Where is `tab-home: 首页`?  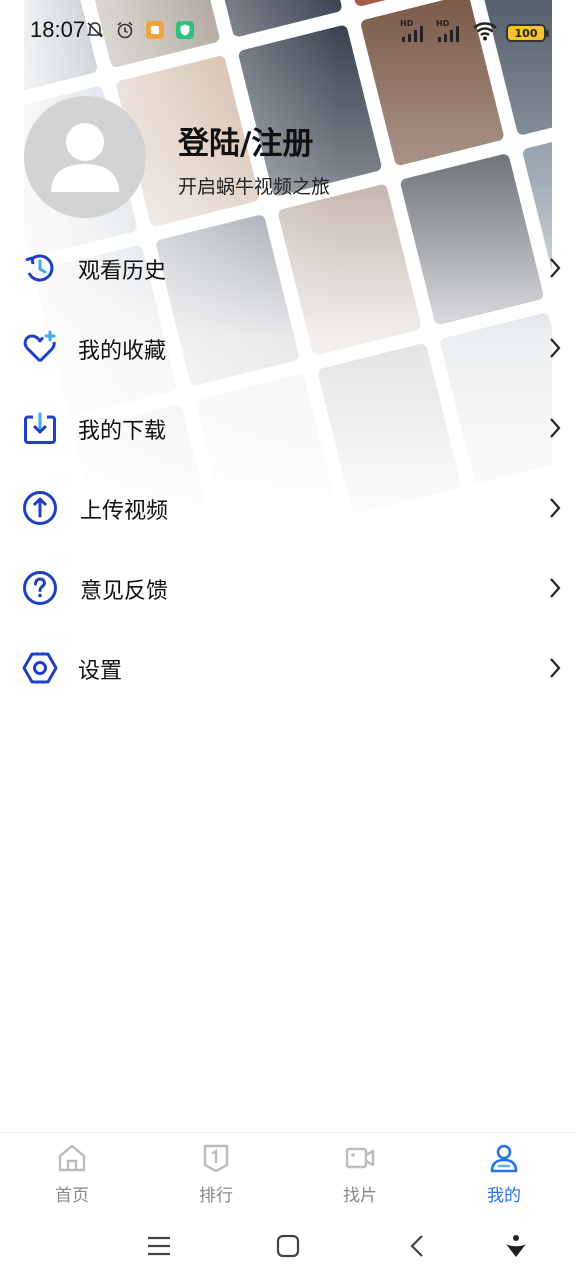 tab-home: 首页 is located at coordinates (72, 1173).